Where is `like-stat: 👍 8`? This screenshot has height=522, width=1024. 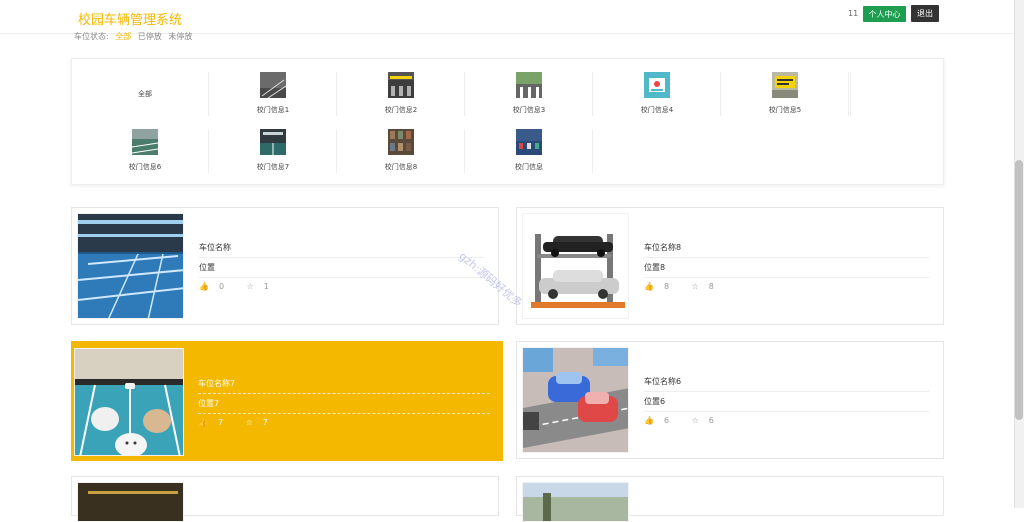 like-stat: 👍 8 is located at coordinates (661, 286).